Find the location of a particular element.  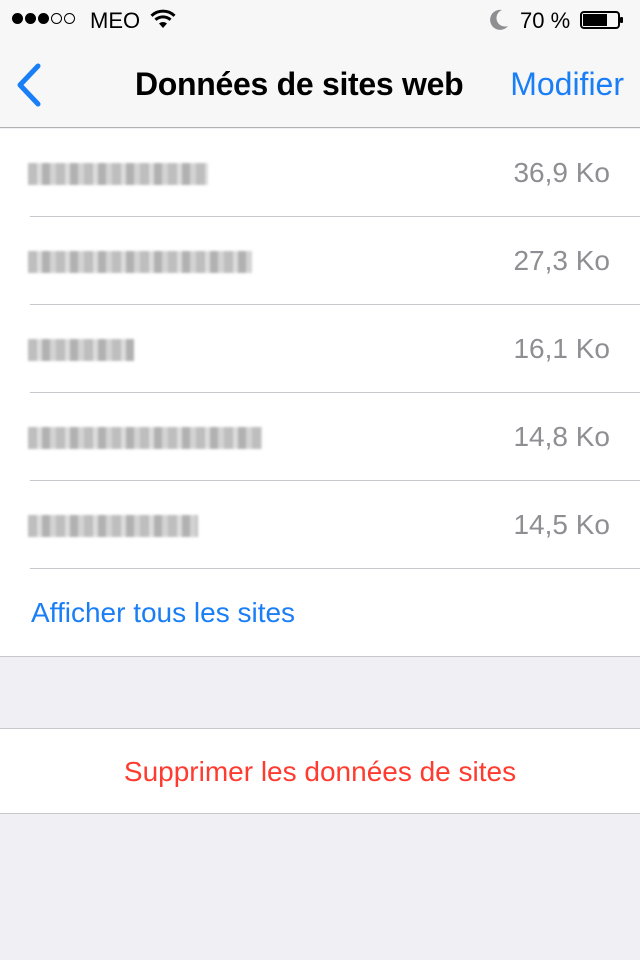

site-row: 14,5 Ko is located at coordinates (320, 525).